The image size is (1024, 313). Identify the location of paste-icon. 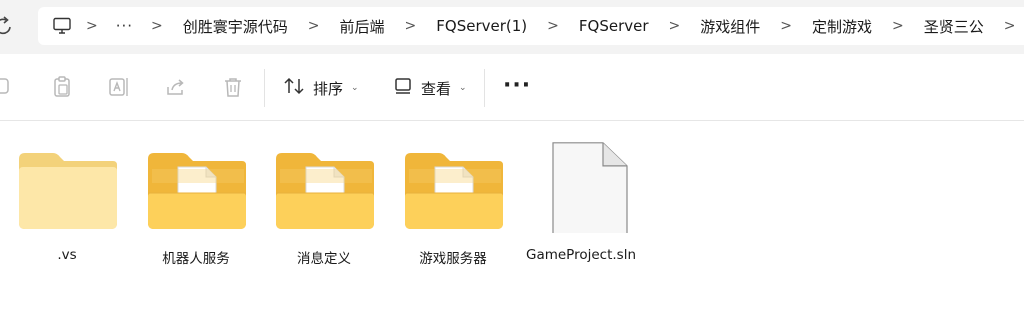
(62, 87).